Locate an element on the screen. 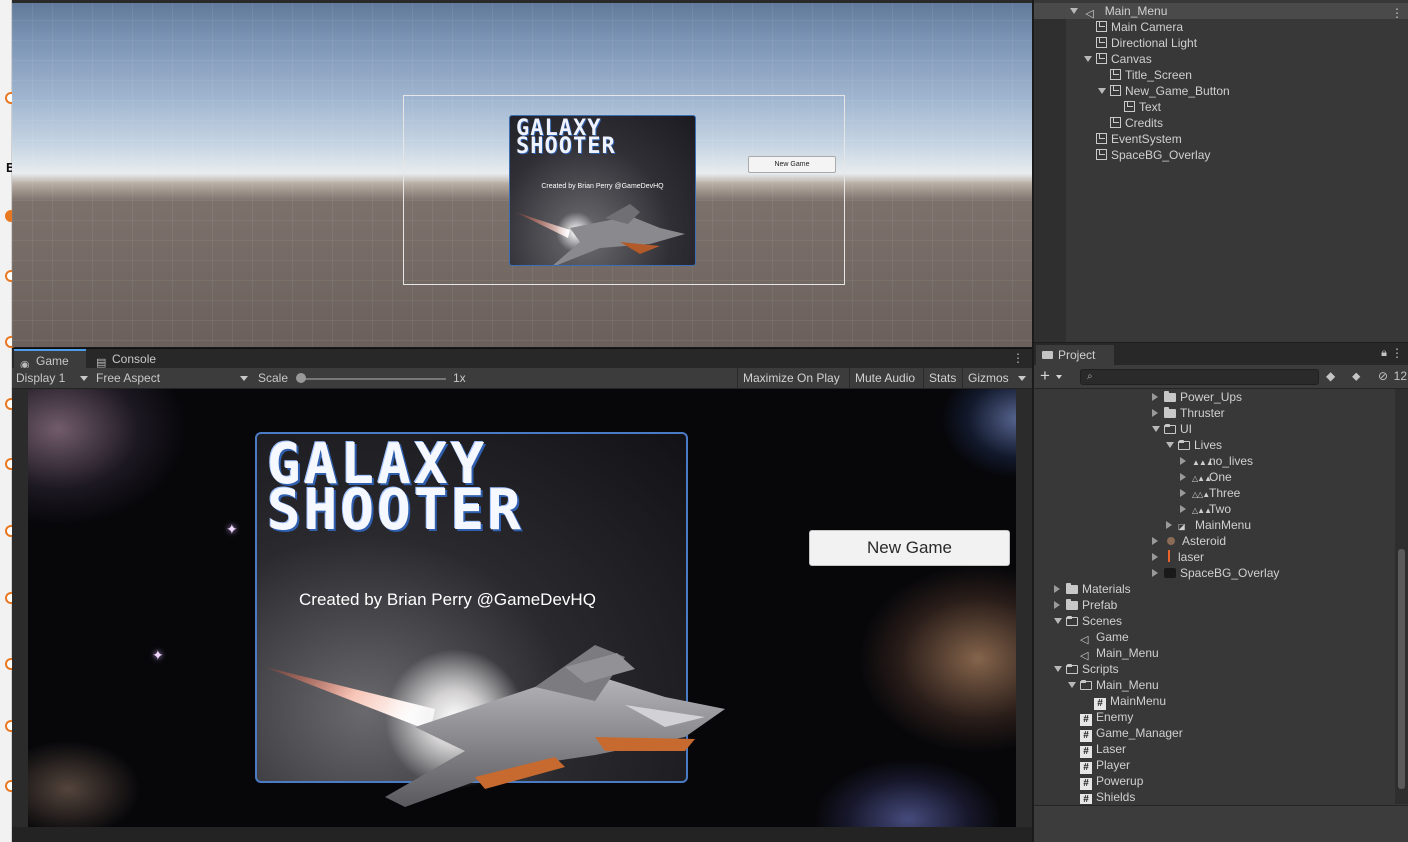 This screenshot has height=842, width=1408. aspect-dropdown: Free Aspect is located at coordinates (128, 378).